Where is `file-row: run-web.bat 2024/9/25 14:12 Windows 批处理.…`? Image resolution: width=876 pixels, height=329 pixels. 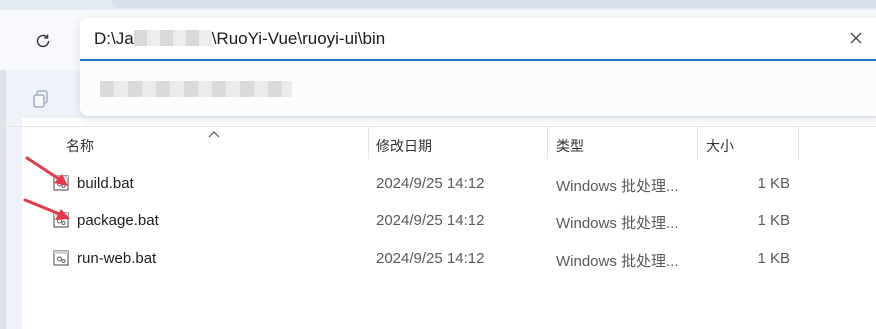 file-row: run-web.bat 2024/9/25 14:12 Windows 批处理.… is located at coordinates (449, 259).